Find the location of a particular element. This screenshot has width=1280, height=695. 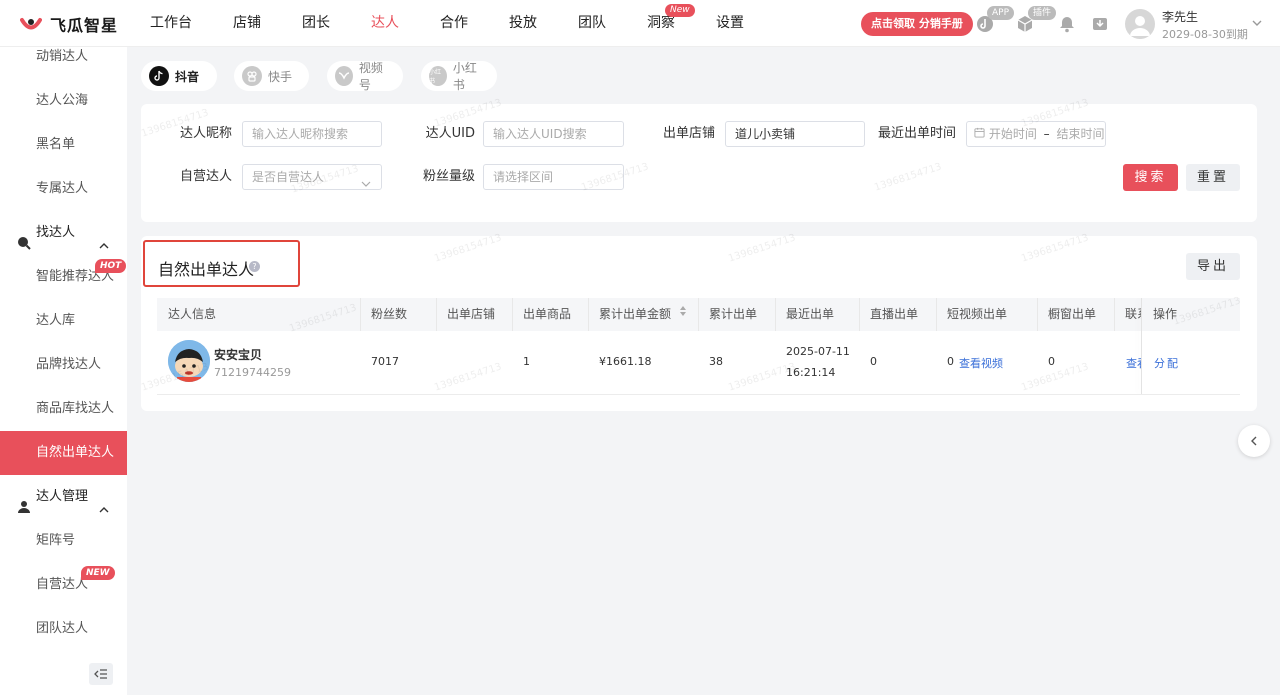

date-end-placeholder: 结束时间 is located at coordinates (1081, 134).